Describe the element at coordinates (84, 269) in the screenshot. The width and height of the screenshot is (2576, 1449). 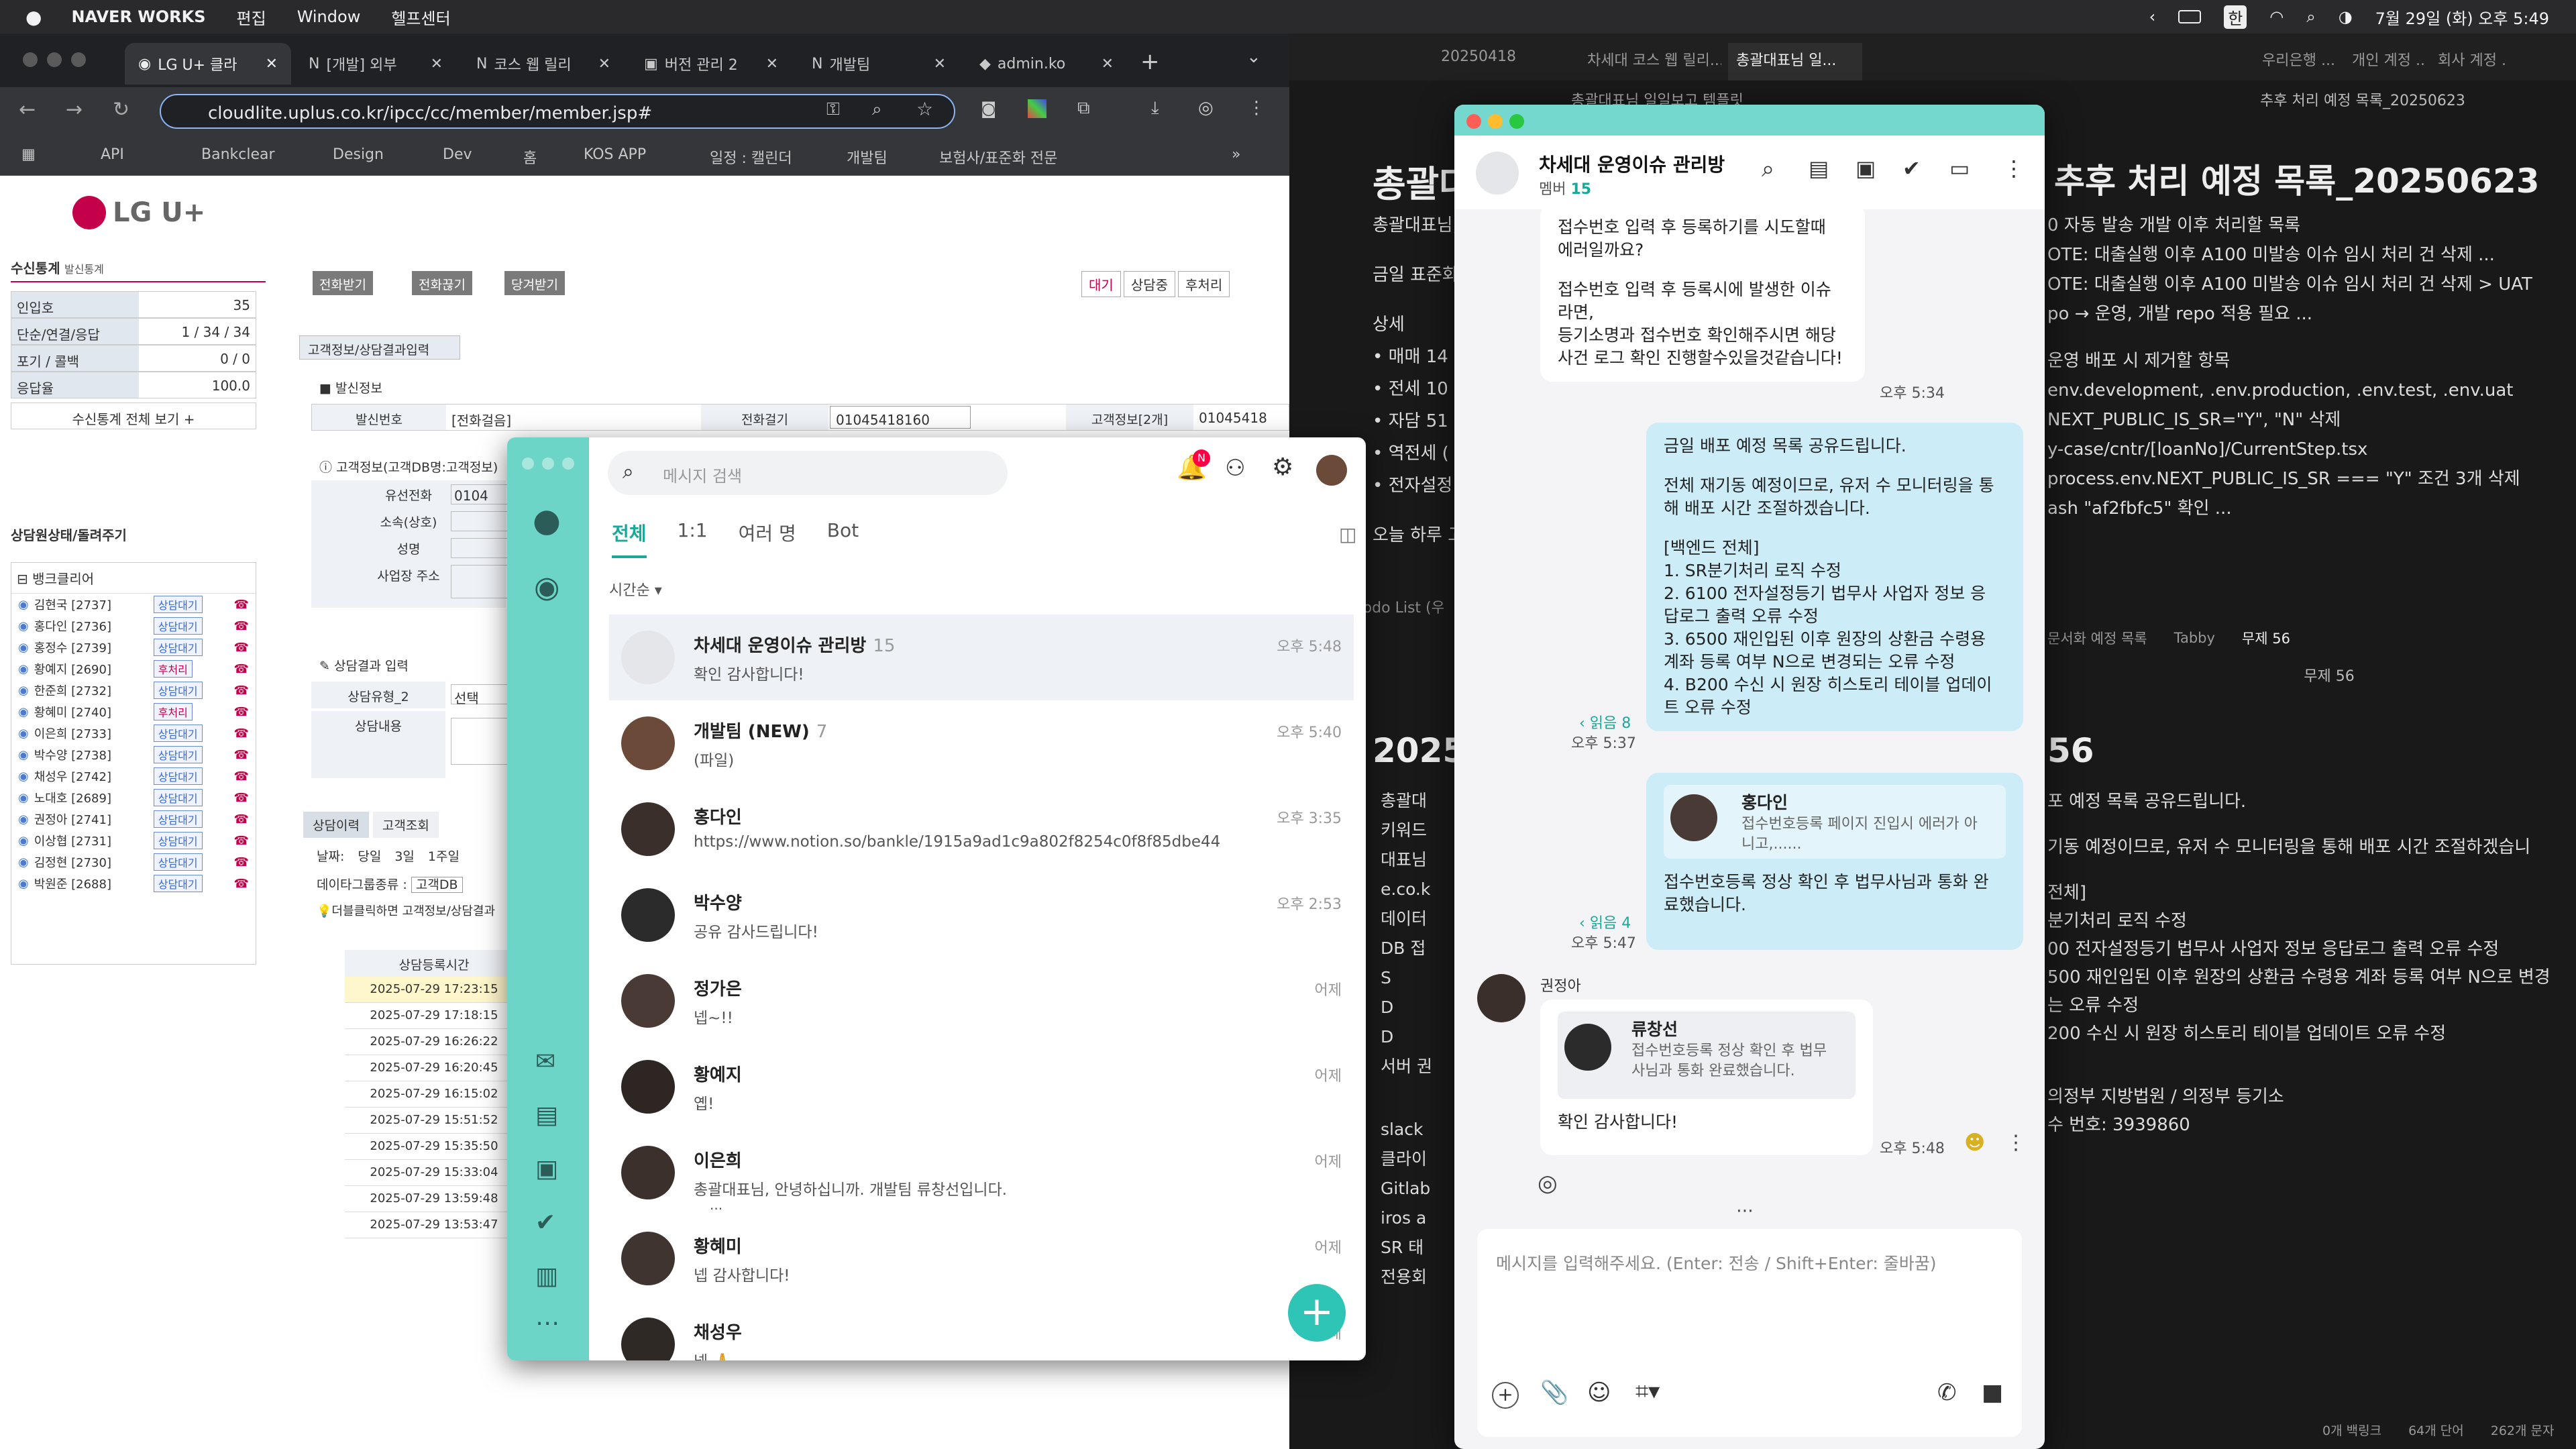
I see `stats-sub: 발신통계` at that location.